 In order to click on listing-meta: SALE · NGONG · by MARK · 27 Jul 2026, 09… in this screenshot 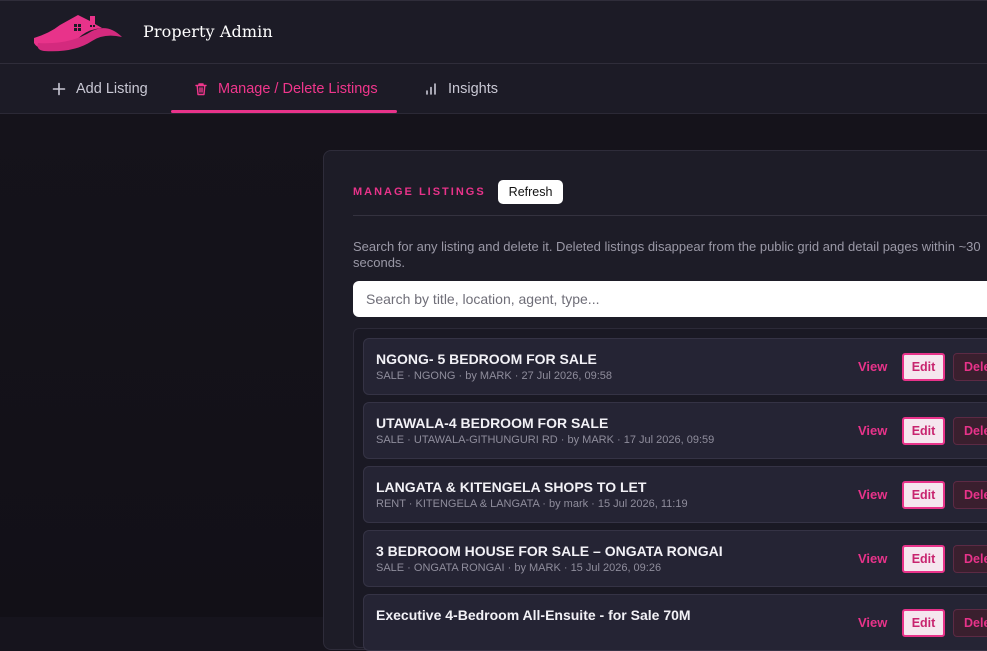, I will do `click(494, 376)`.